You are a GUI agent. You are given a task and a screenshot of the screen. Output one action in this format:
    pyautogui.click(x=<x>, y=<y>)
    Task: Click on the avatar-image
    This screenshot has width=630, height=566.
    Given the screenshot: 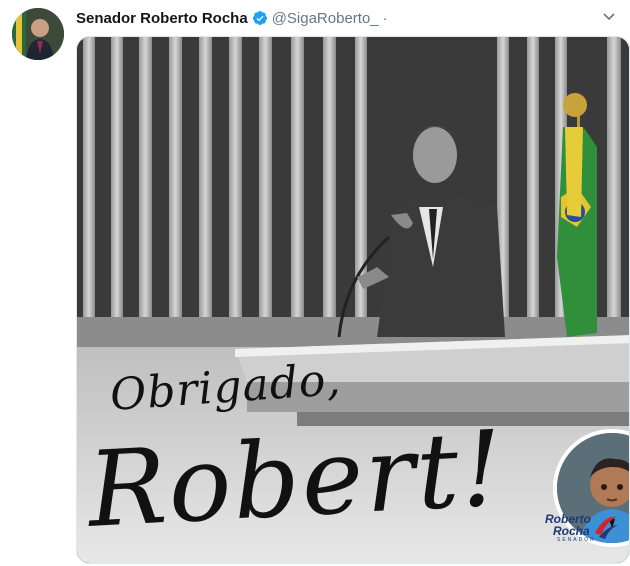 What is the action you would take?
    pyautogui.click(x=38, y=34)
    